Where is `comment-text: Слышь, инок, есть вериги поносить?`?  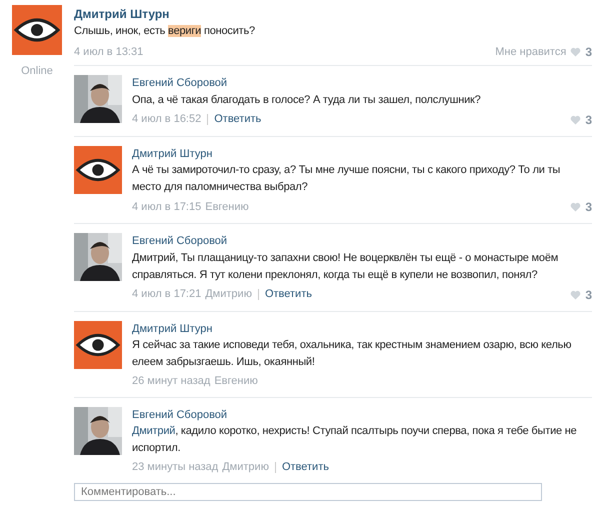 comment-text: Слышь, инок, есть вериги поносить? is located at coordinates (165, 31).